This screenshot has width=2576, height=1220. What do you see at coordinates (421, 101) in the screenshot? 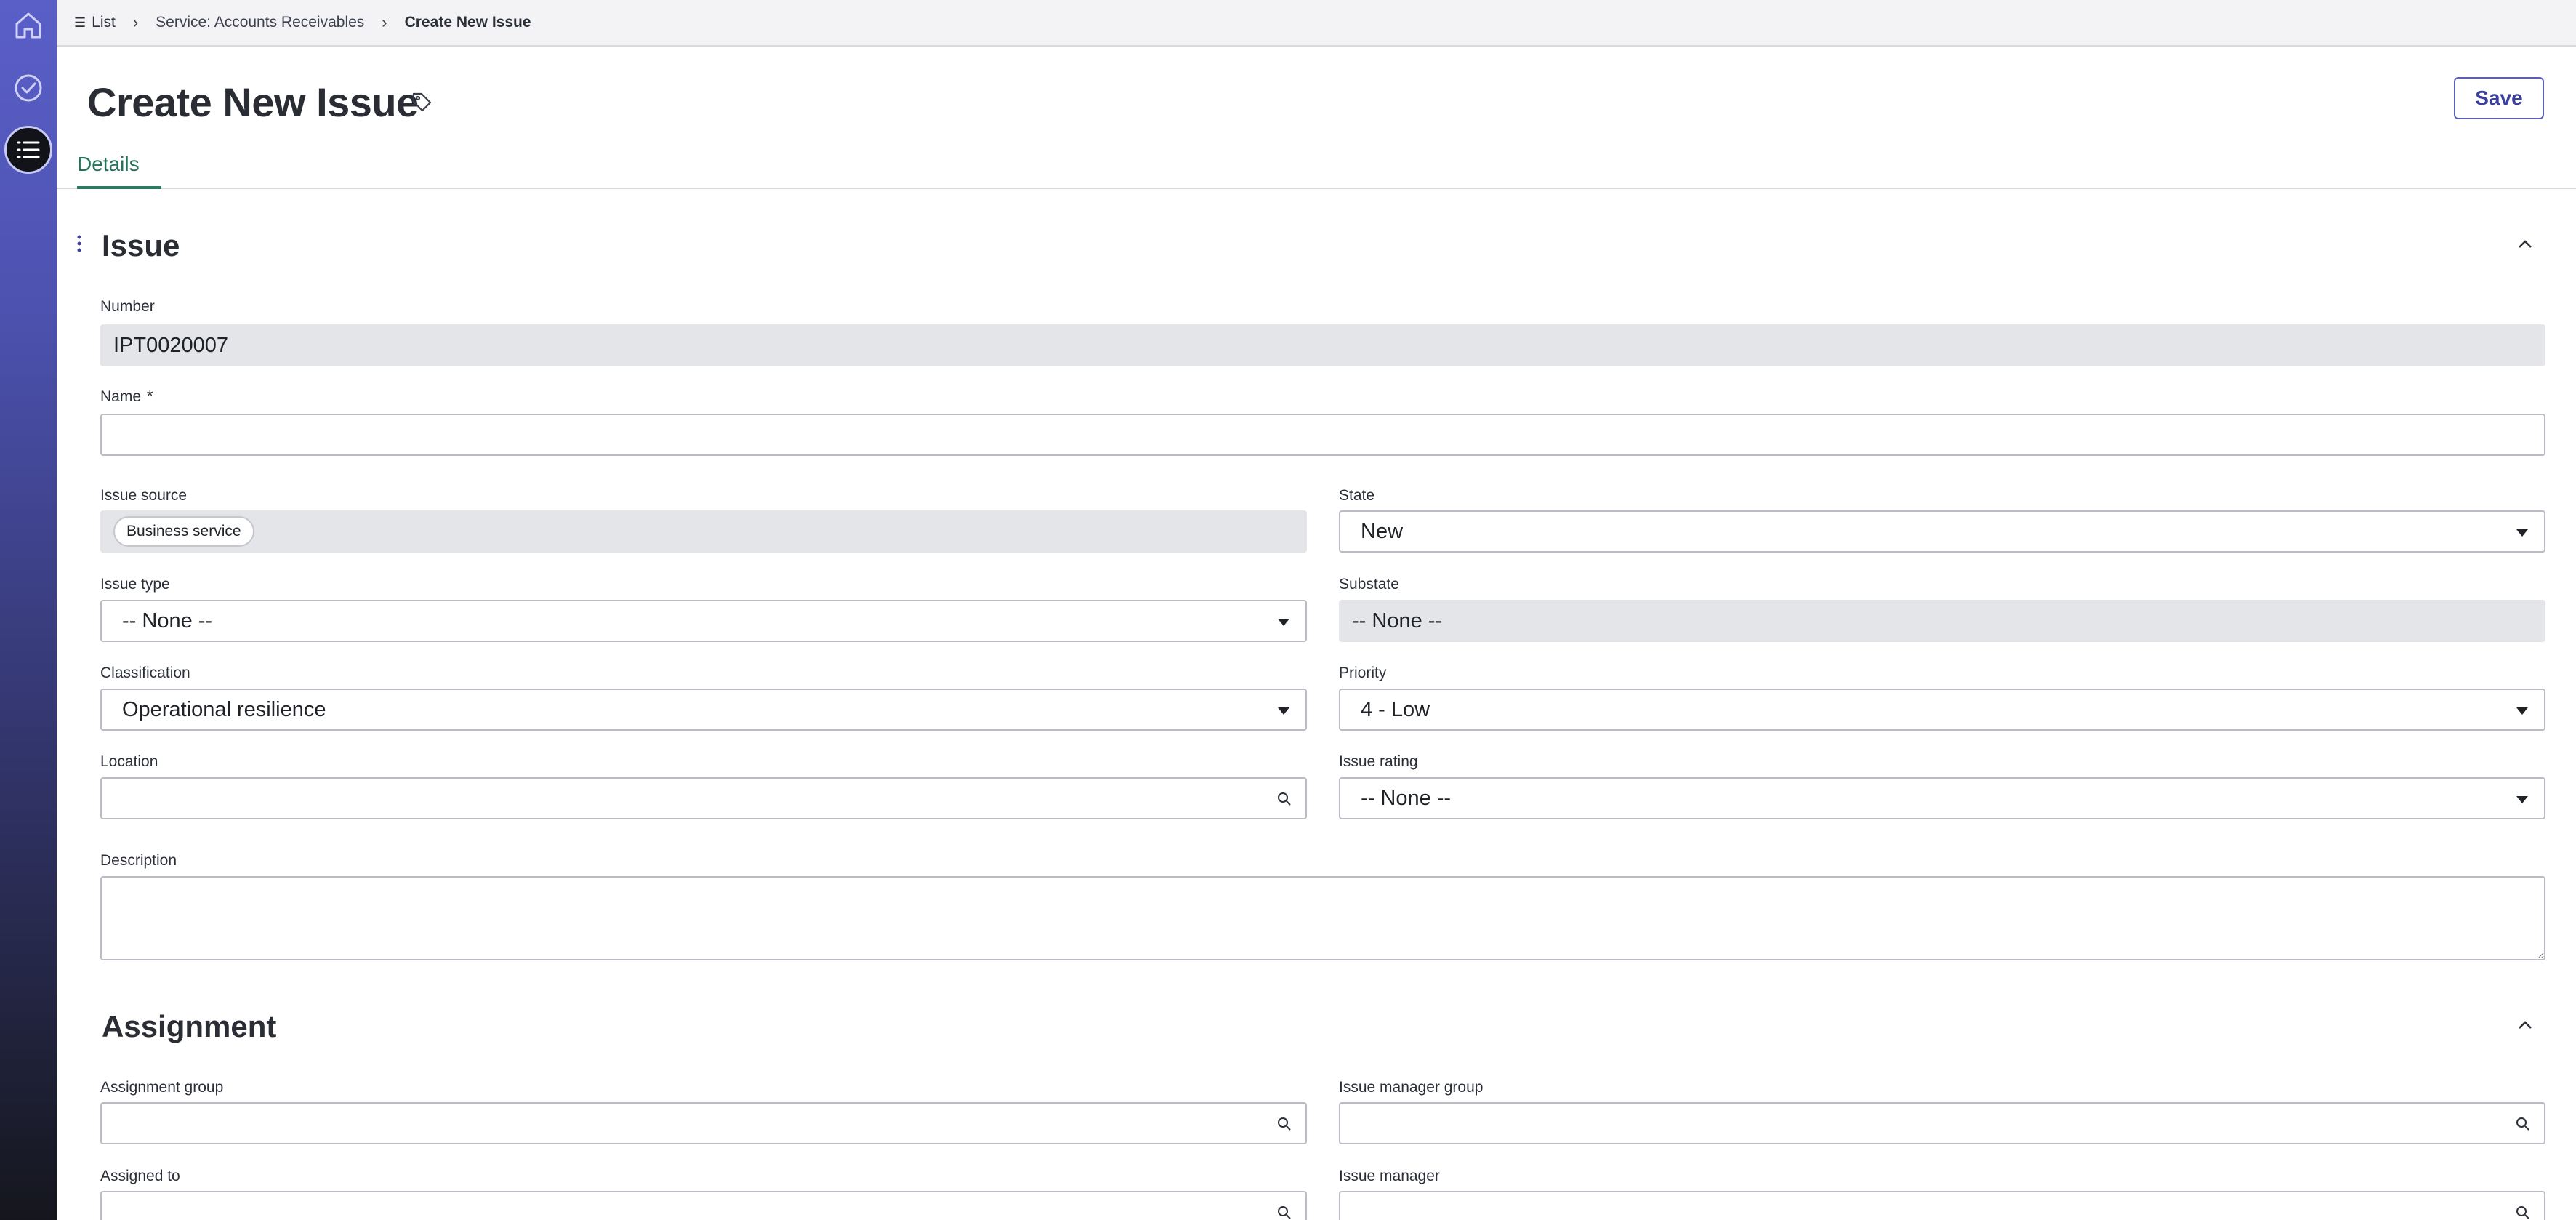
I see `tag-icon` at bounding box center [421, 101].